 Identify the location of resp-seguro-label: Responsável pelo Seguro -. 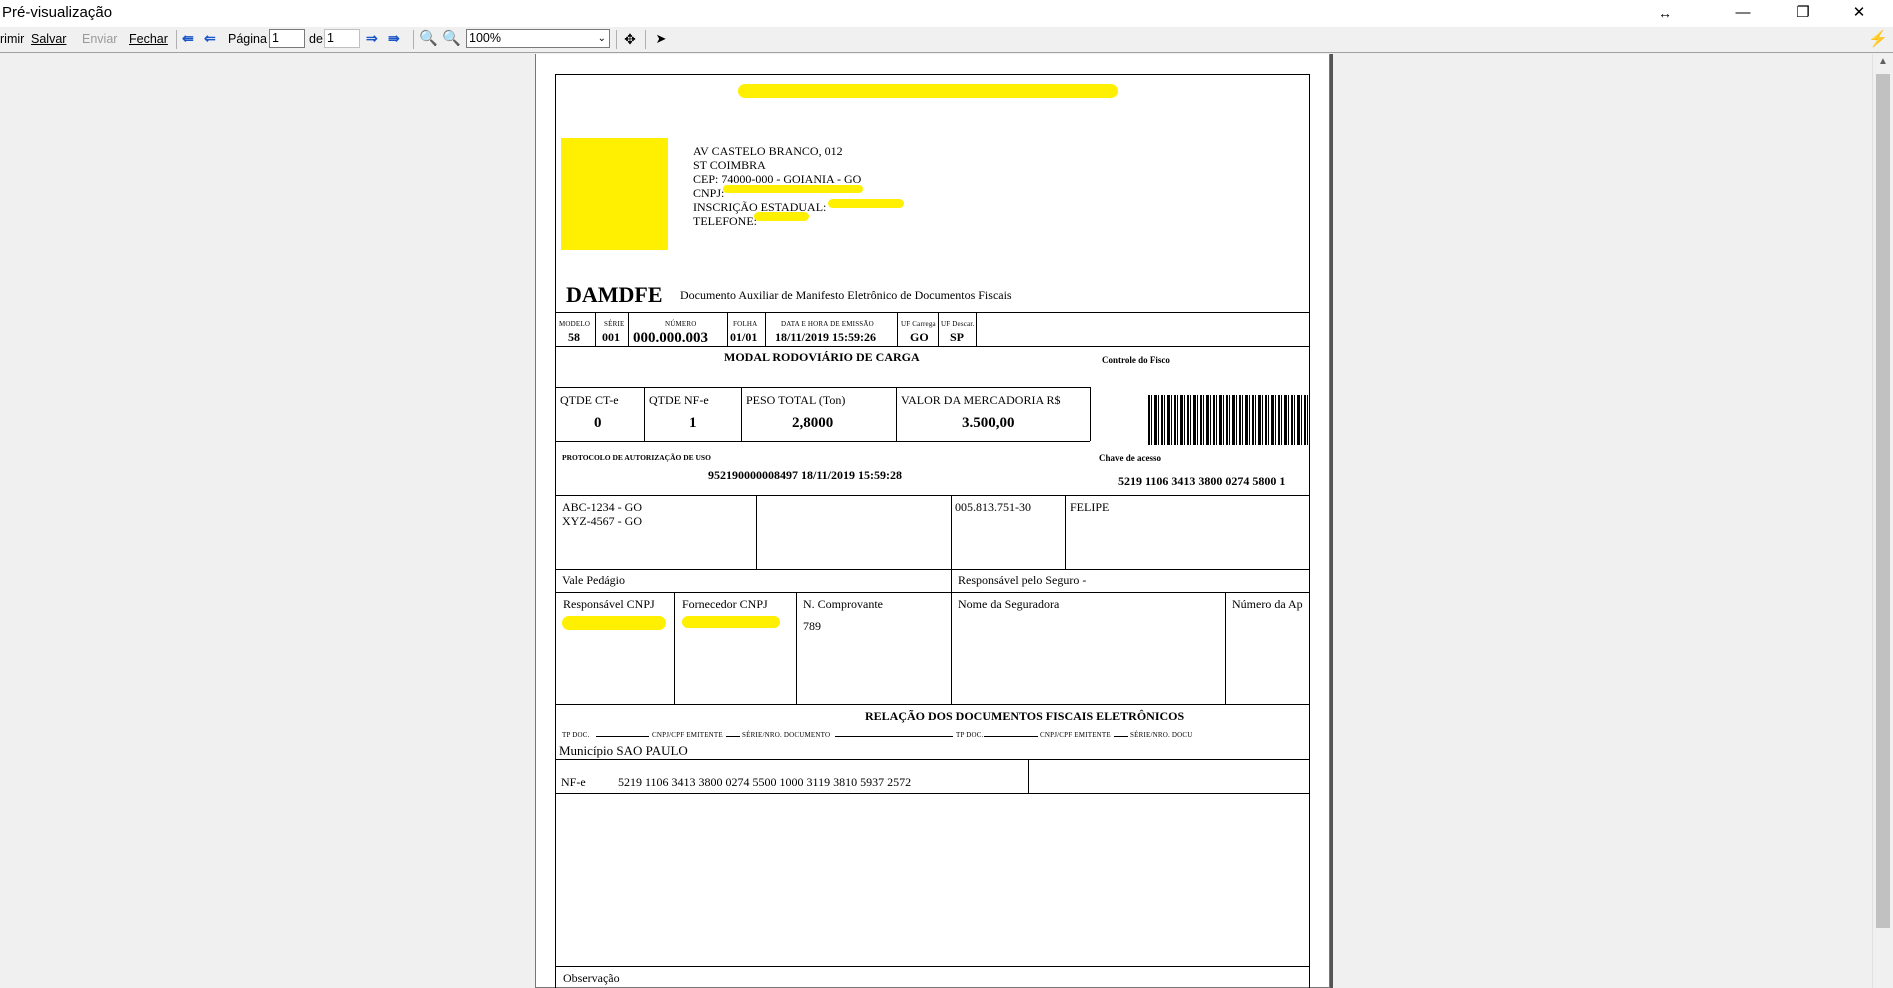
(1022, 580).